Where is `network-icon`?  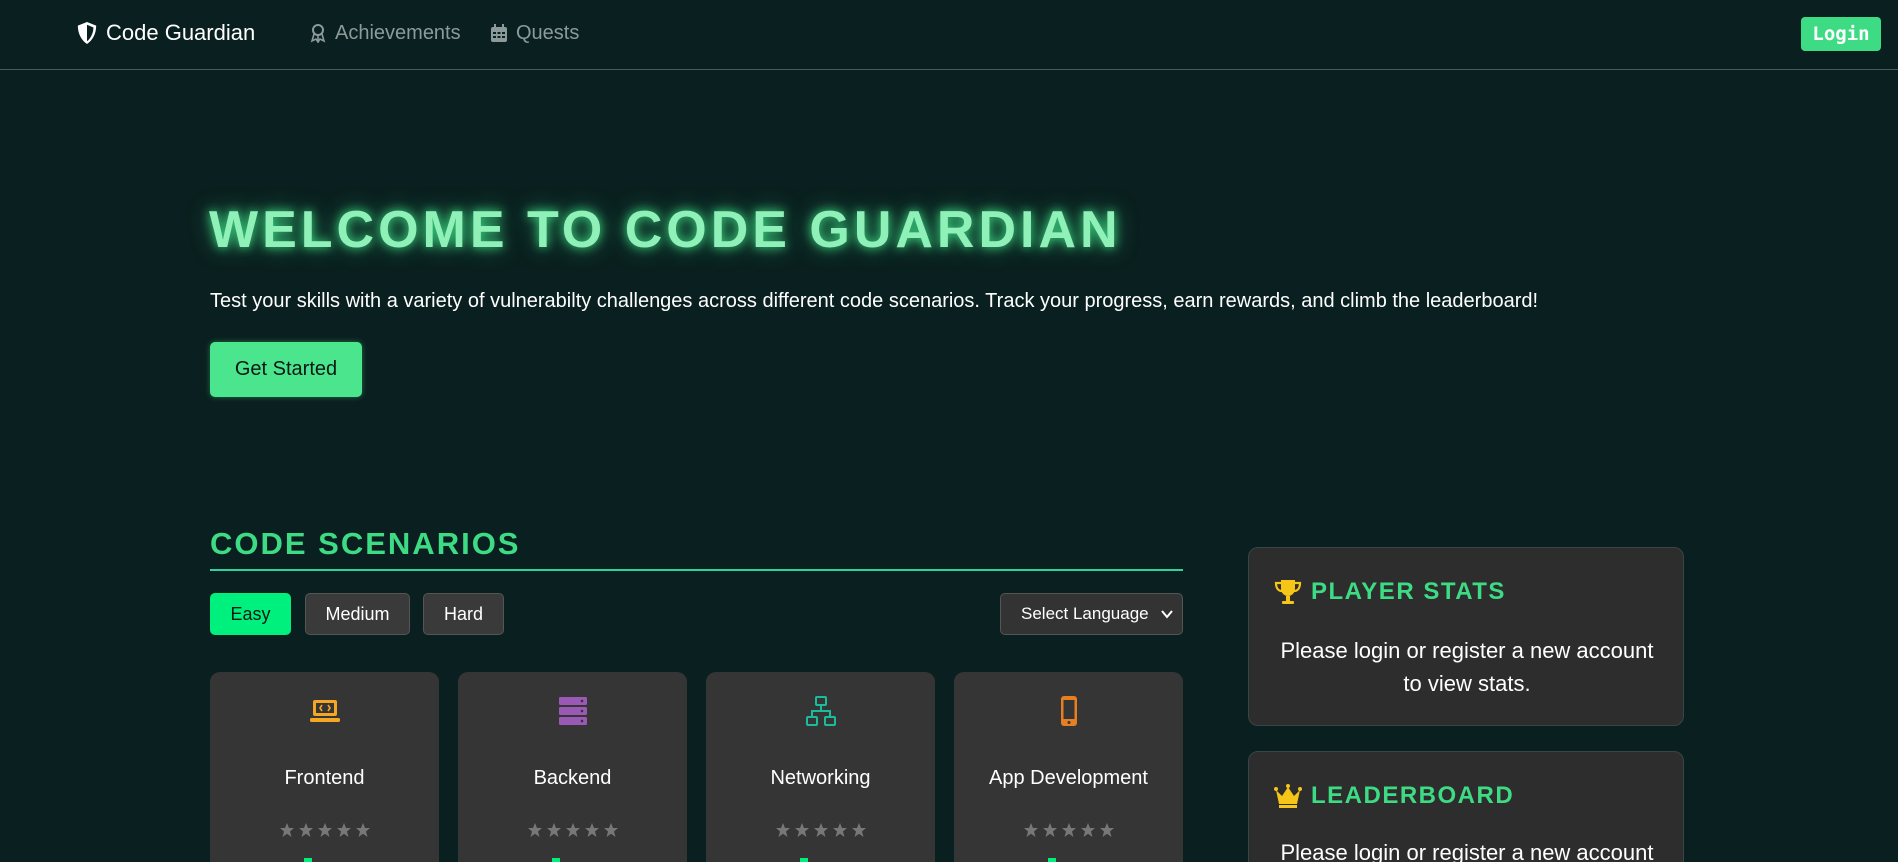 network-icon is located at coordinates (821, 711).